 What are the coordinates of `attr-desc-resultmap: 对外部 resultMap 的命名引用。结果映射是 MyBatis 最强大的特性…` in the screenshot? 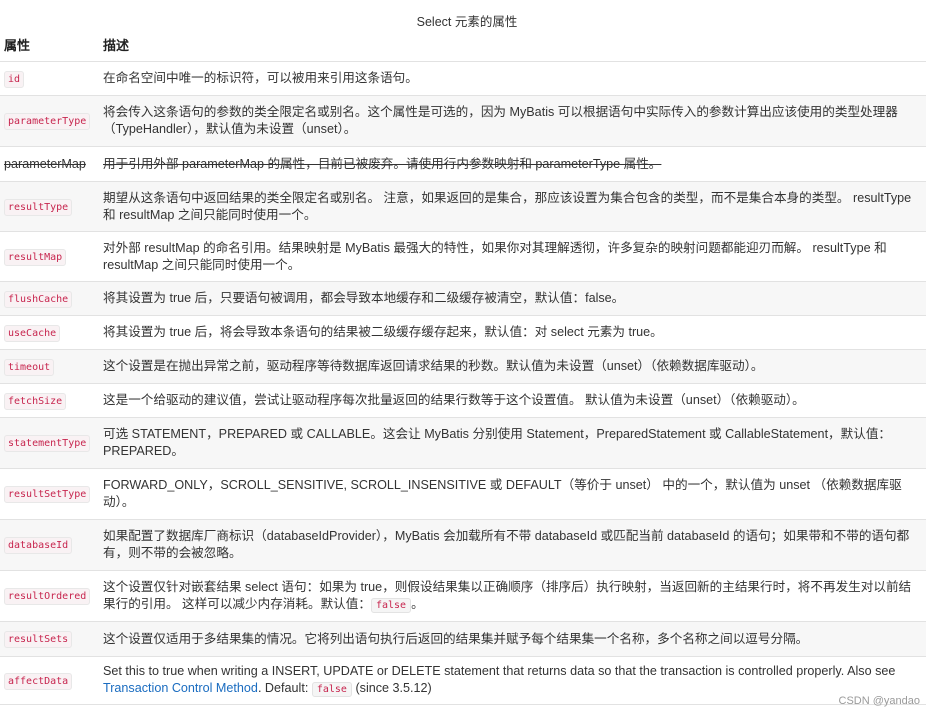 It's located at (512, 256).